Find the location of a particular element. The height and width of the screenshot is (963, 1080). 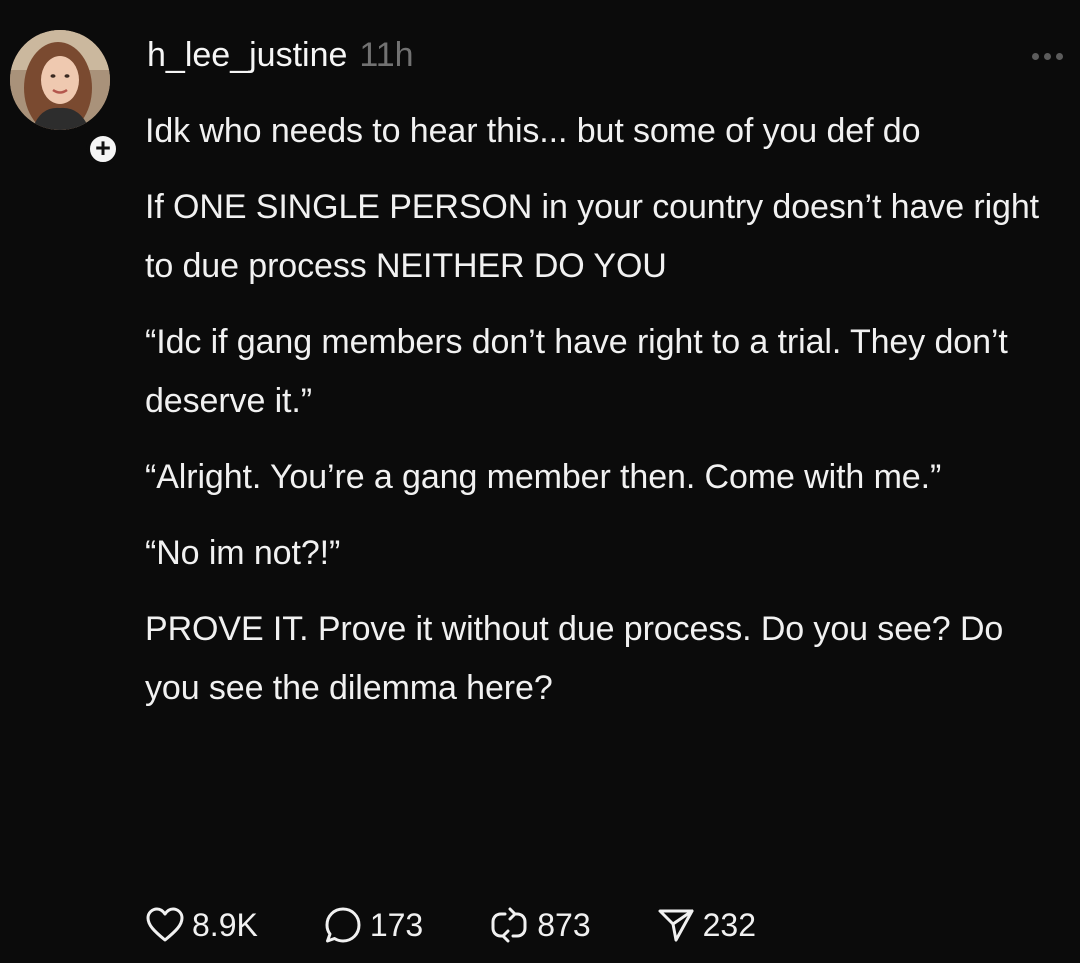

share-count: 232 is located at coordinates (729, 924).